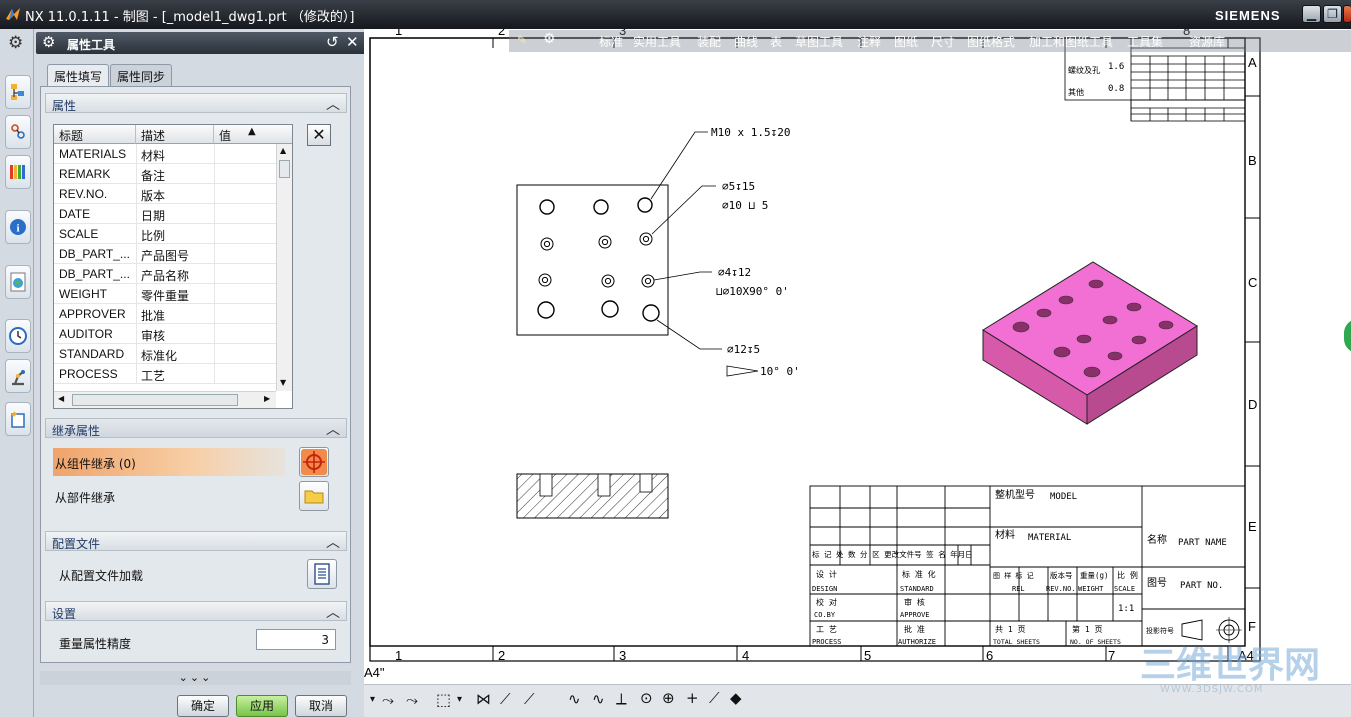 This screenshot has height=717, width=1351. I want to click on tab-property-fill: 属性填写, so click(78, 75).